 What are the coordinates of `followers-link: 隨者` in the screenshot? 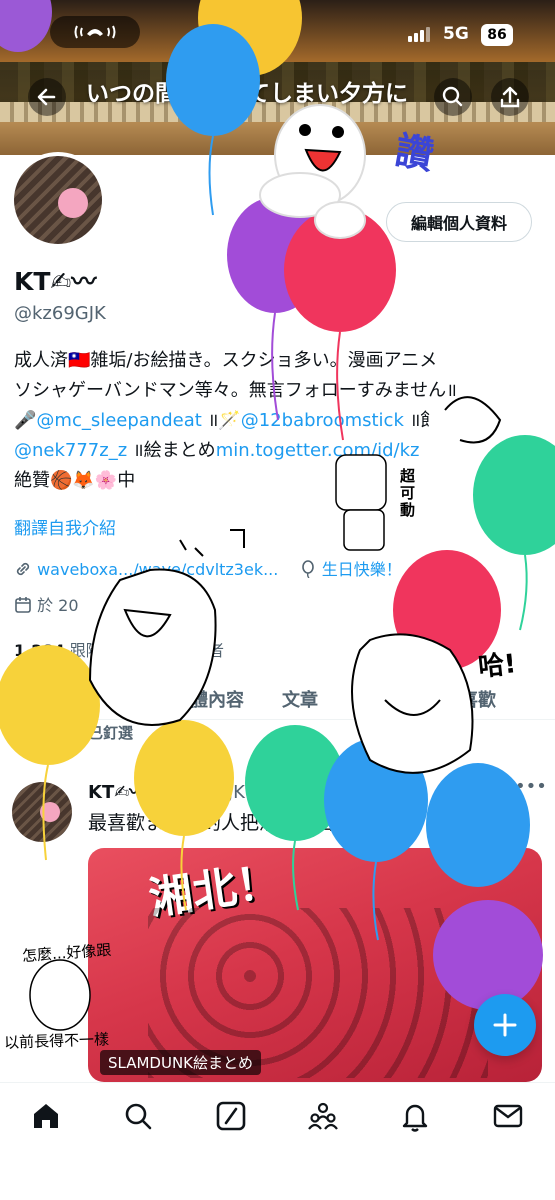 It's located at (208, 649).